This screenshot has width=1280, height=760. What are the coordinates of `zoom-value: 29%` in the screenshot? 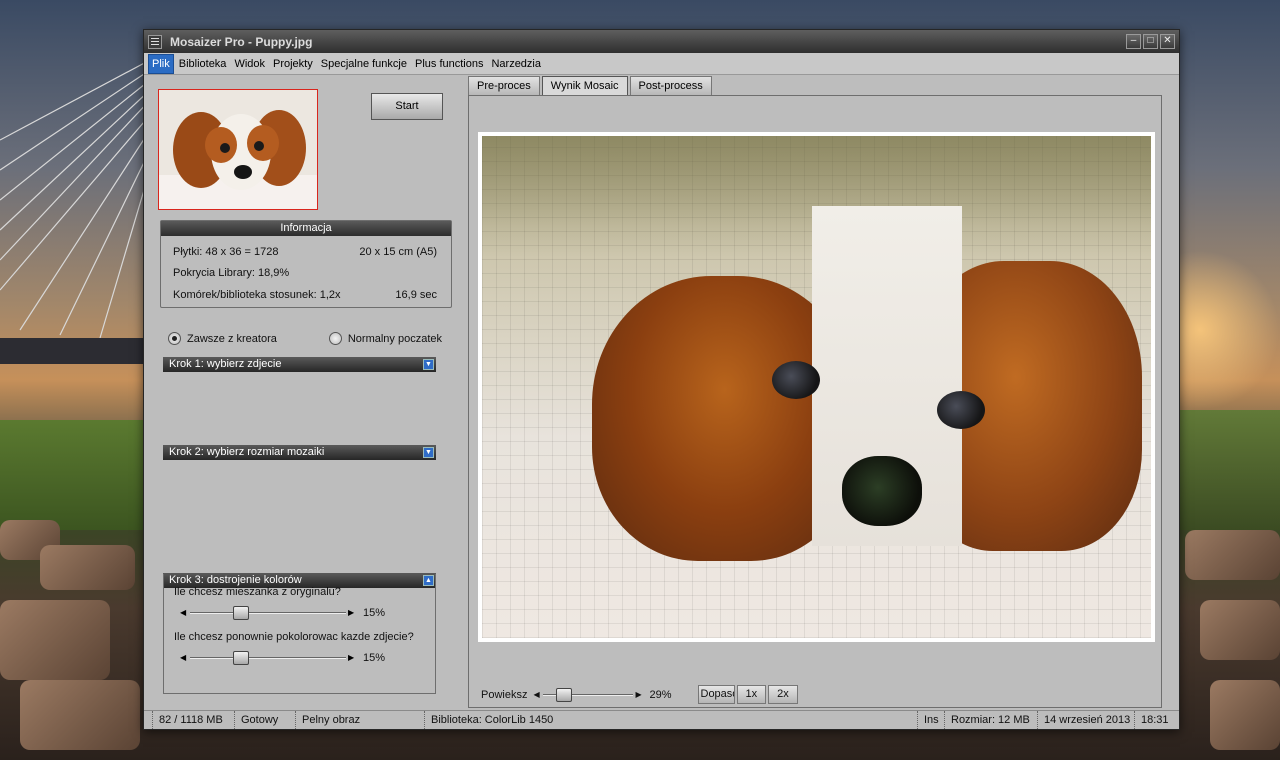 It's located at (660, 694).